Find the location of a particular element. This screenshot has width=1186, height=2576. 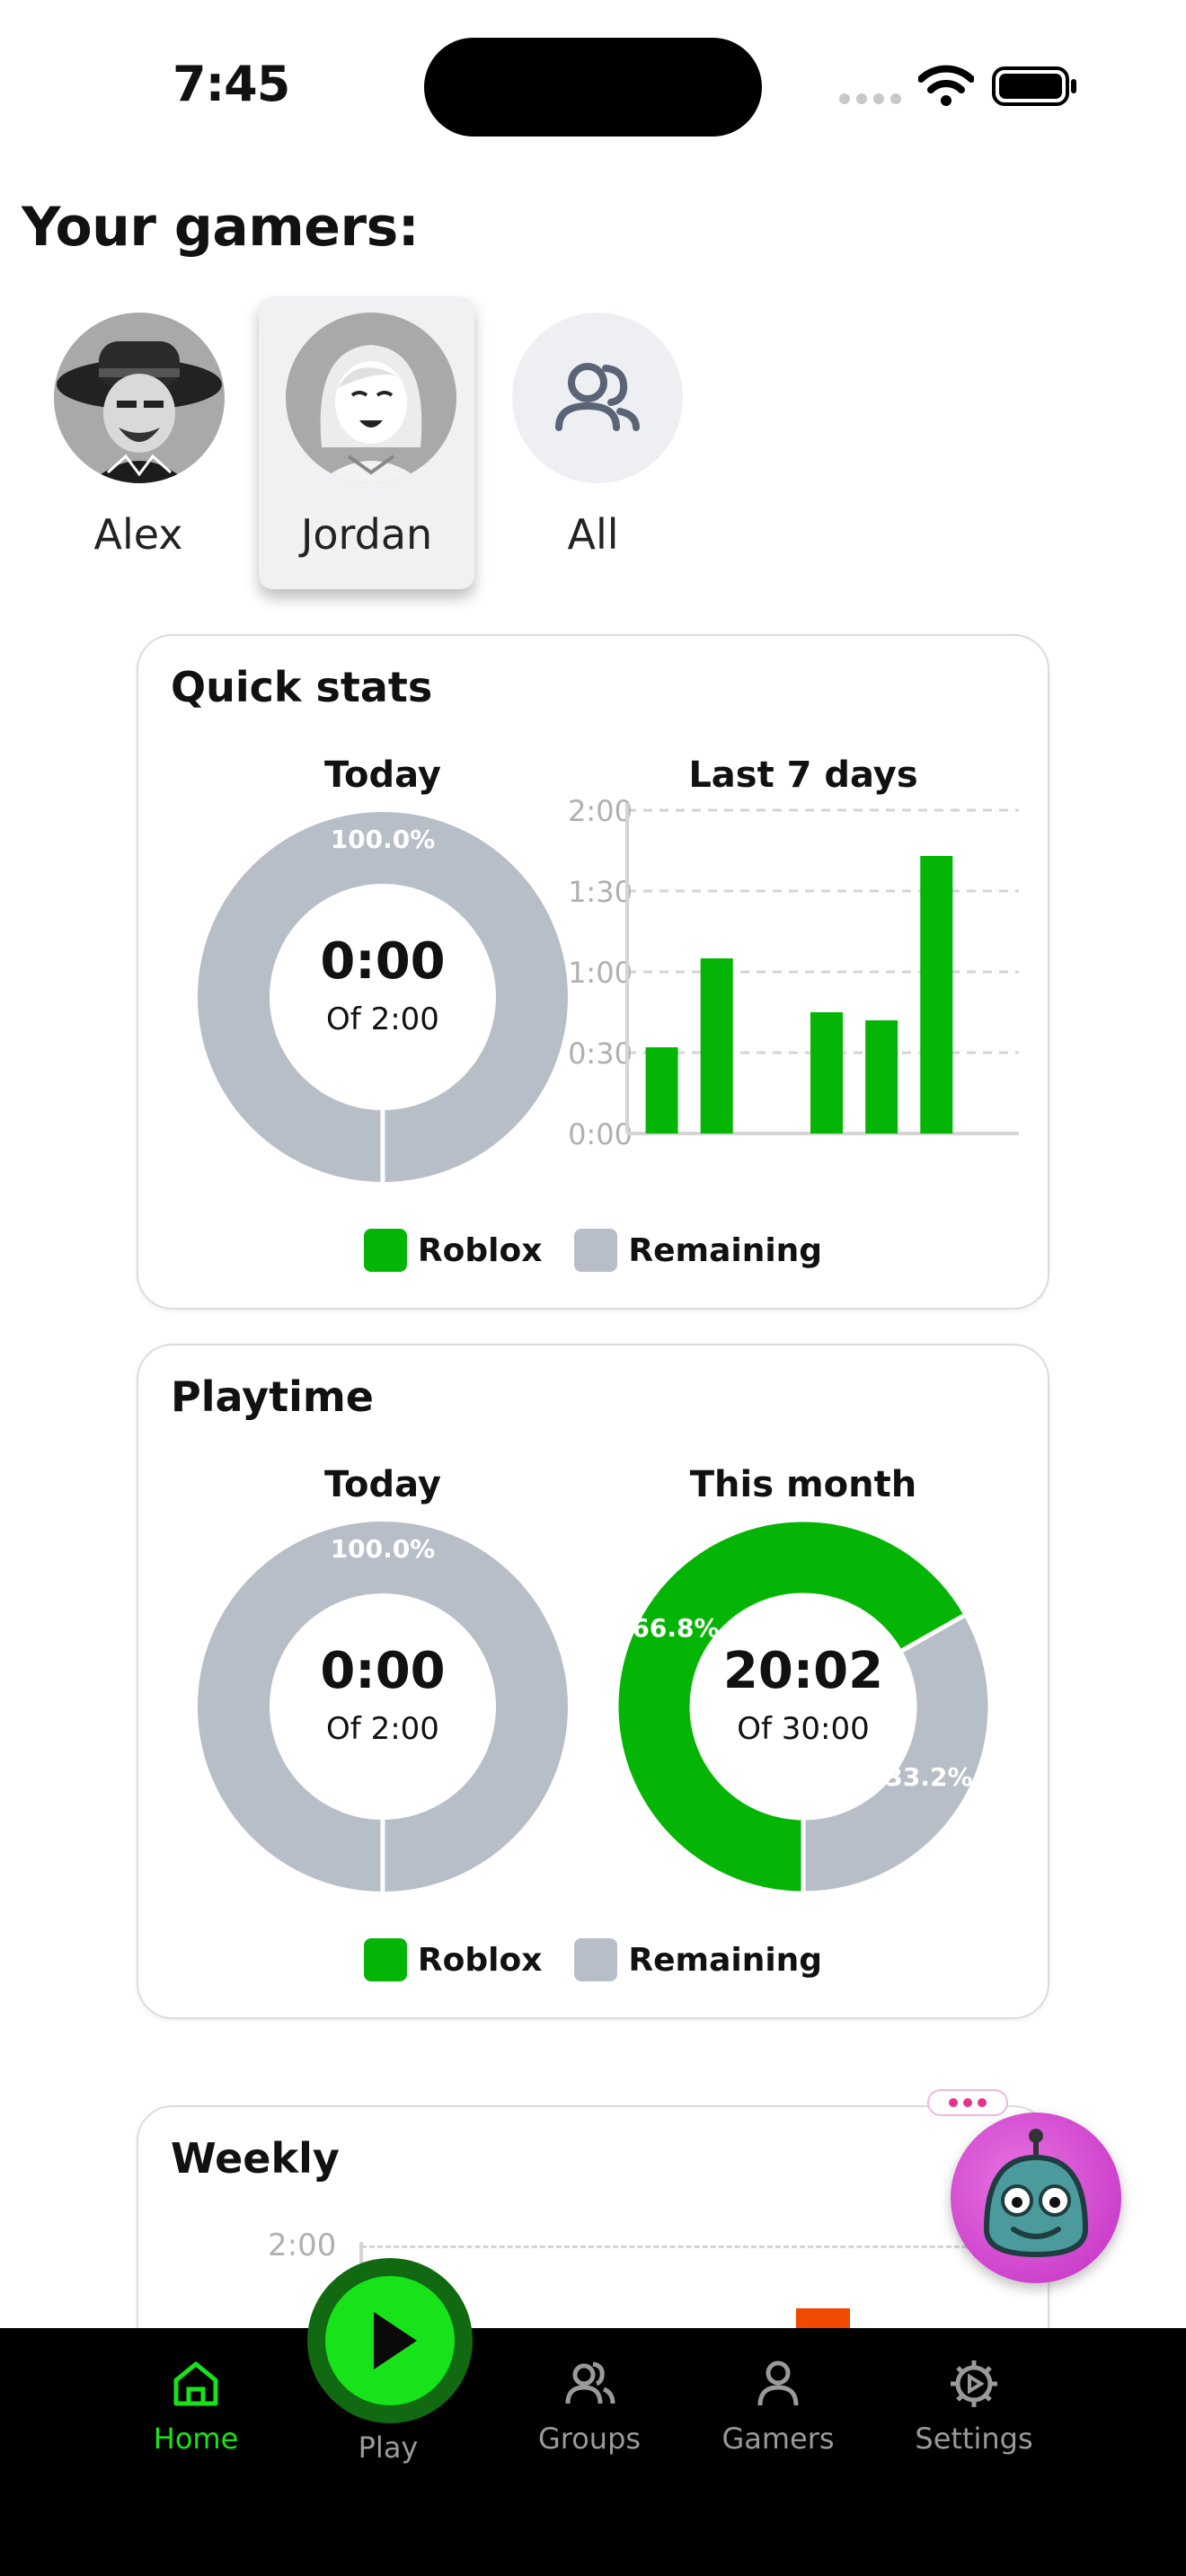

gamer-all: All is located at coordinates (593, 442).